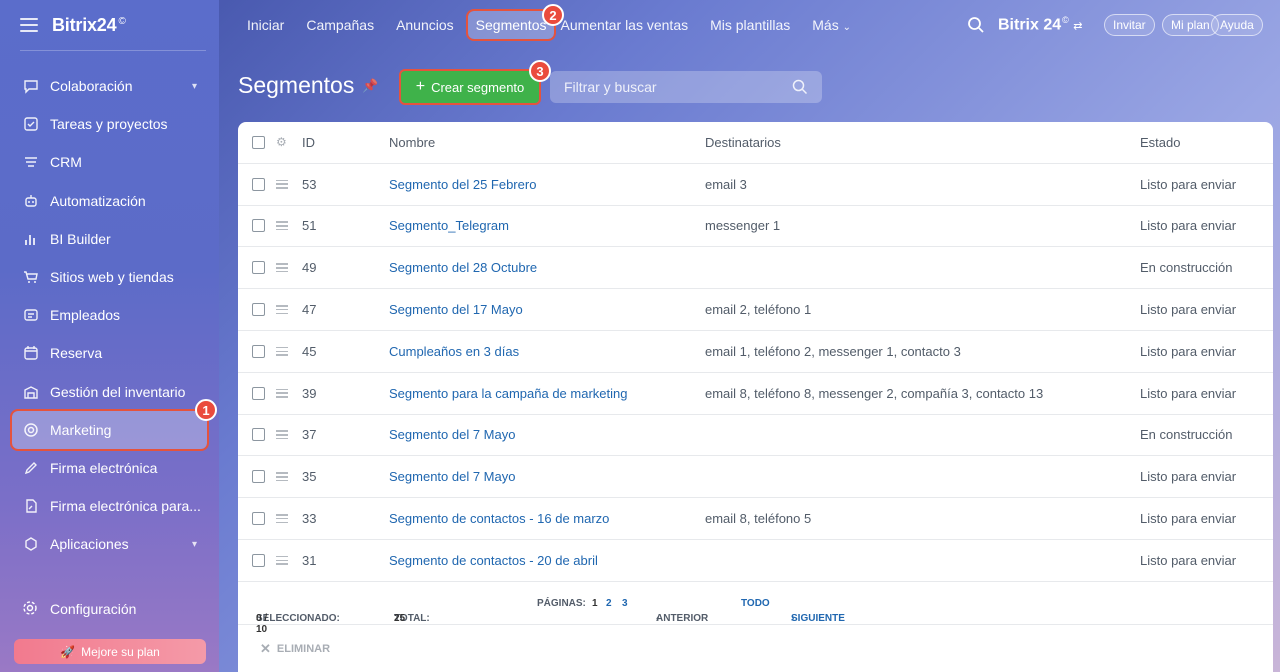  What do you see at coordinates (625, 603) in the screenshot?
I see `page-3: 3` at bounding box center [625, 603].